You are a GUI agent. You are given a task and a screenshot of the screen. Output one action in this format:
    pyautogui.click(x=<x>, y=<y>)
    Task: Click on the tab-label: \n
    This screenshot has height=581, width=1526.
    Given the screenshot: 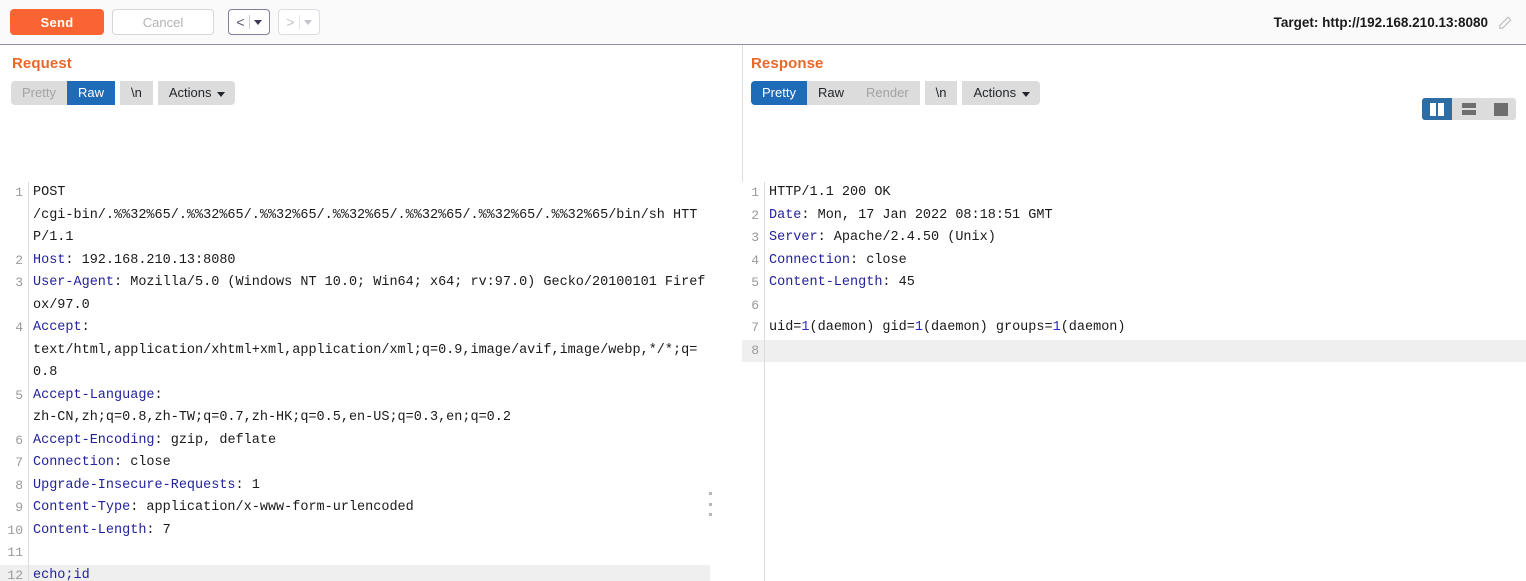 What is the action you would take?
    pyautogui.click(x=136, y=92)
    